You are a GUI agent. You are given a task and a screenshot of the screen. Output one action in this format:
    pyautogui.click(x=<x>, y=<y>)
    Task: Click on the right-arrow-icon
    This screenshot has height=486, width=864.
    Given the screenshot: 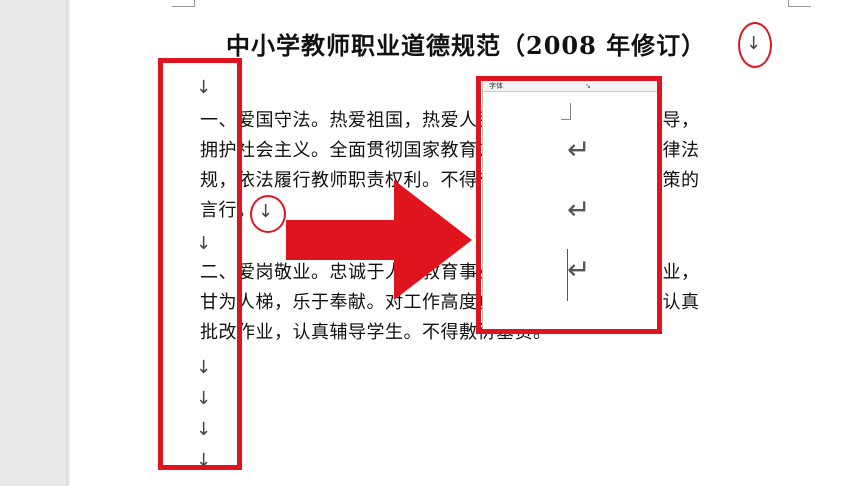 What is the action you would take?
    pyautogui.click(x=379, y=240)
    